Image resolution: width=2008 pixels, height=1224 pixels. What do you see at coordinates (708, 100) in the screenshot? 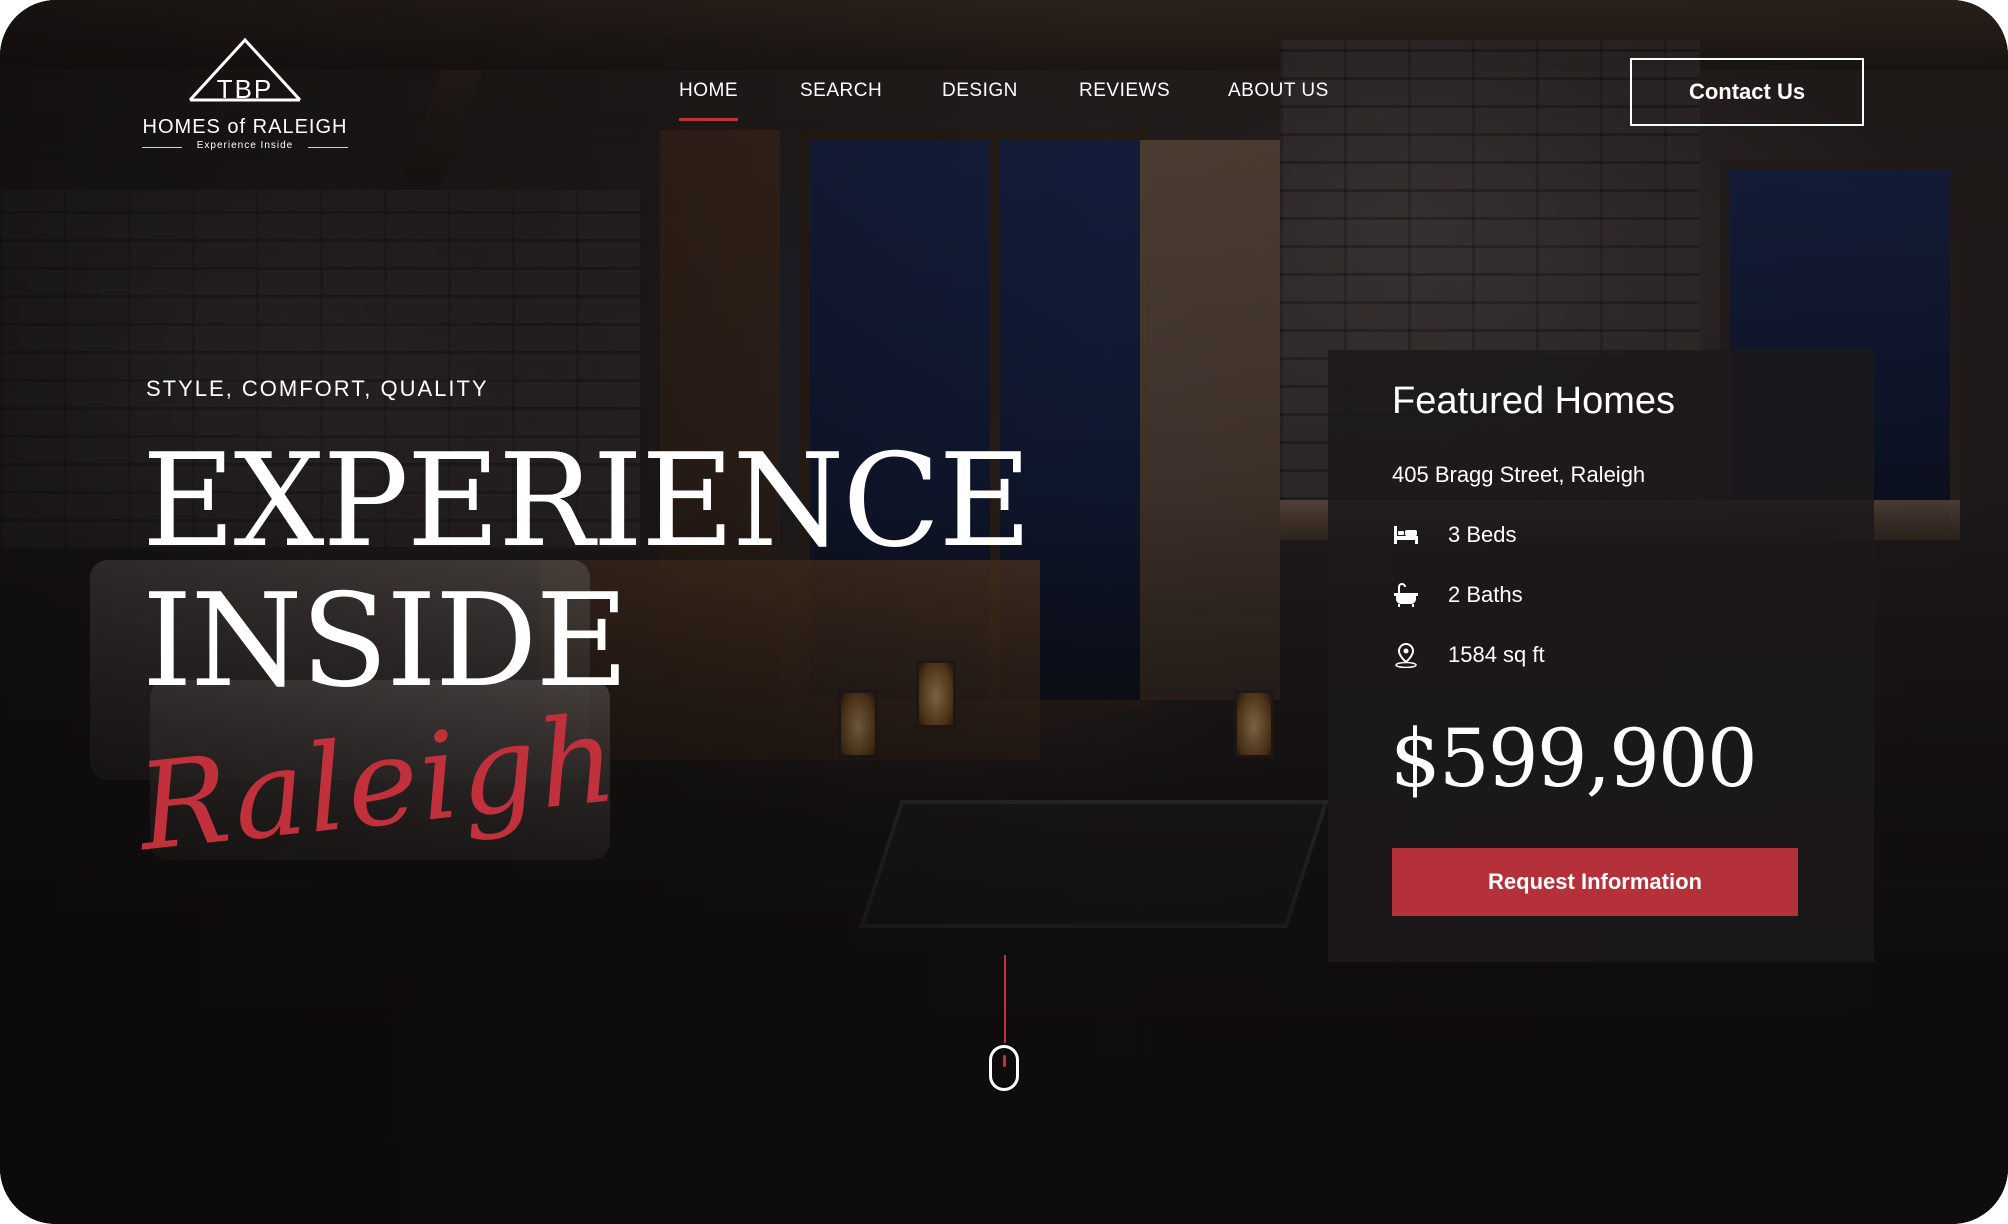
I see `nav-home: HOME` at bounding box center [708, 100].